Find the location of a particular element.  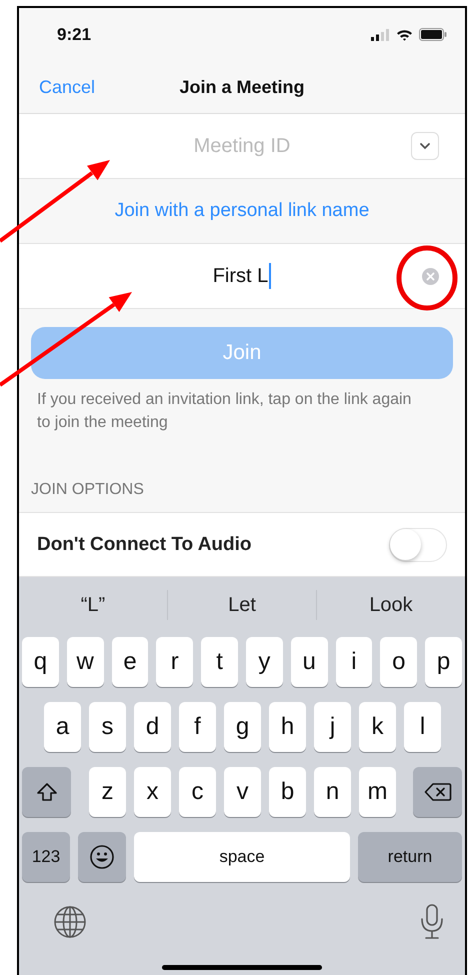

word-suggestion: Look is located at coordinates (391, 605).